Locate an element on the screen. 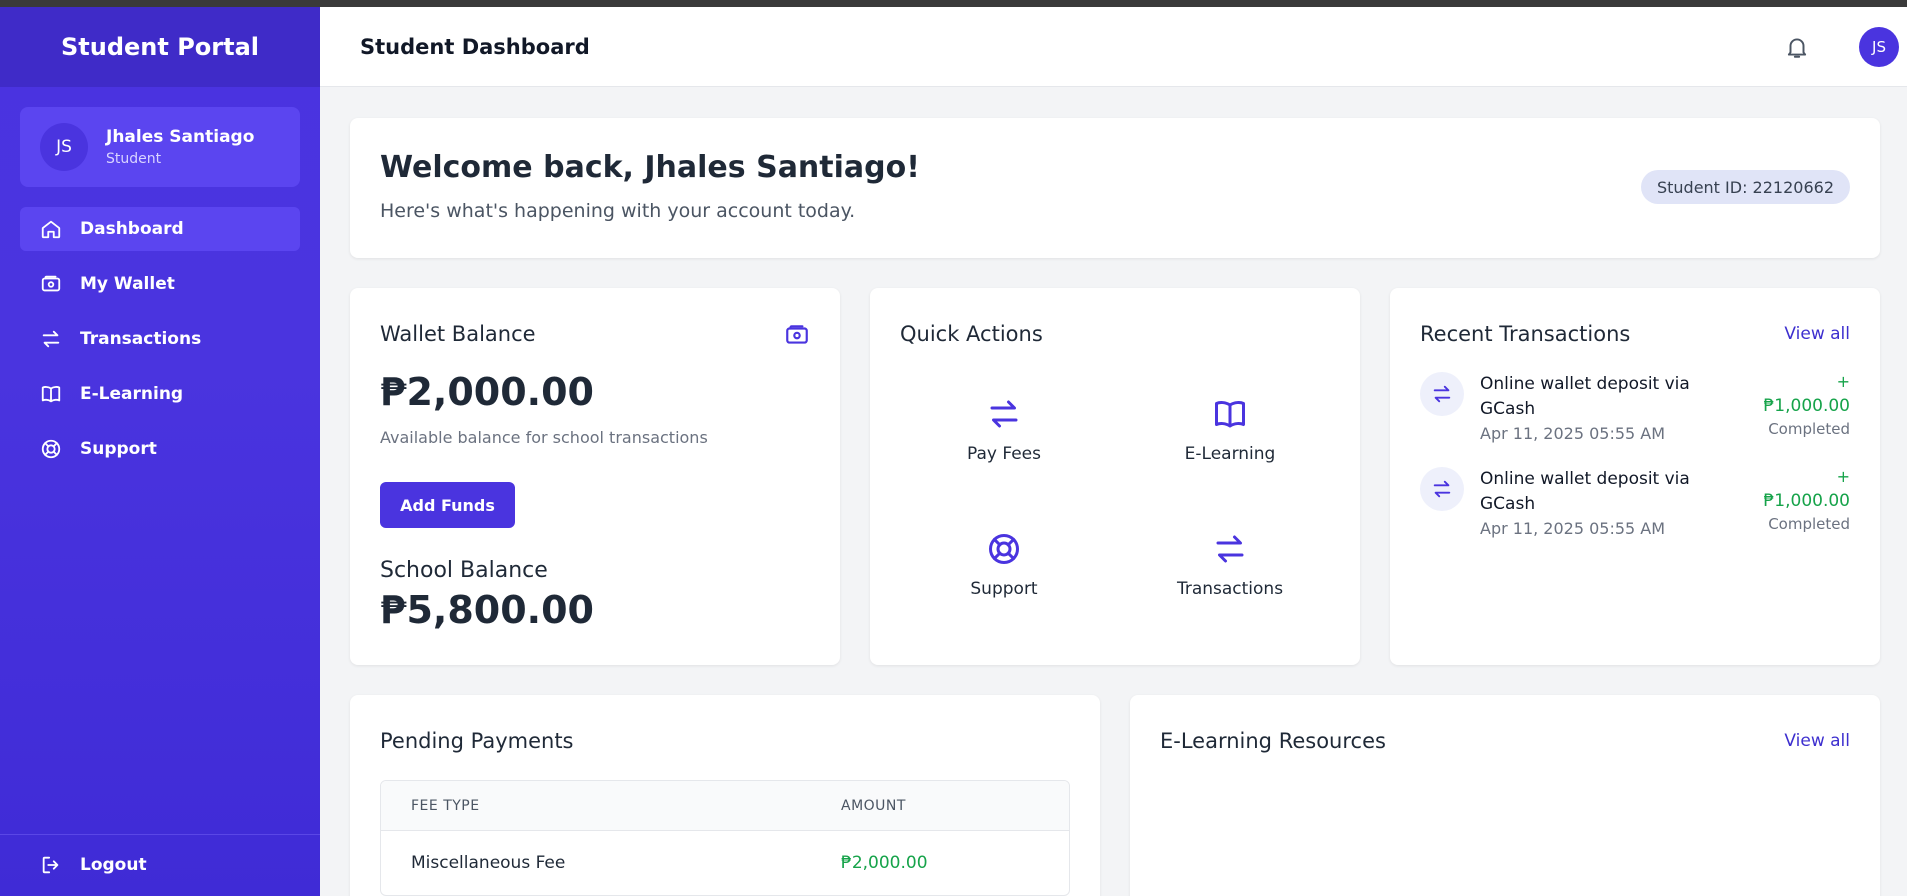 The width and height of the screenshot is (1907, 896). logout-area: Logout is located at coordinates (160, 865).